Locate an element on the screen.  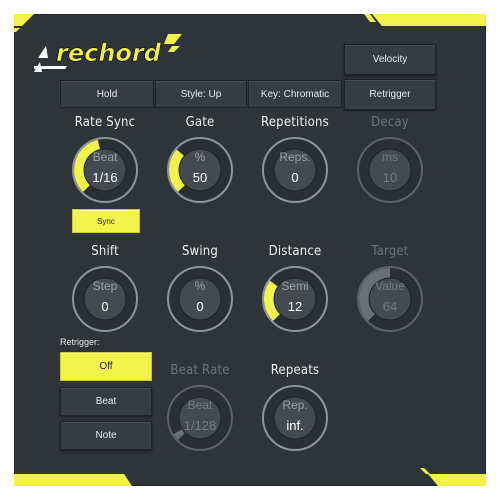
repetitions-value: 0 is located at coordinates (295, 177).